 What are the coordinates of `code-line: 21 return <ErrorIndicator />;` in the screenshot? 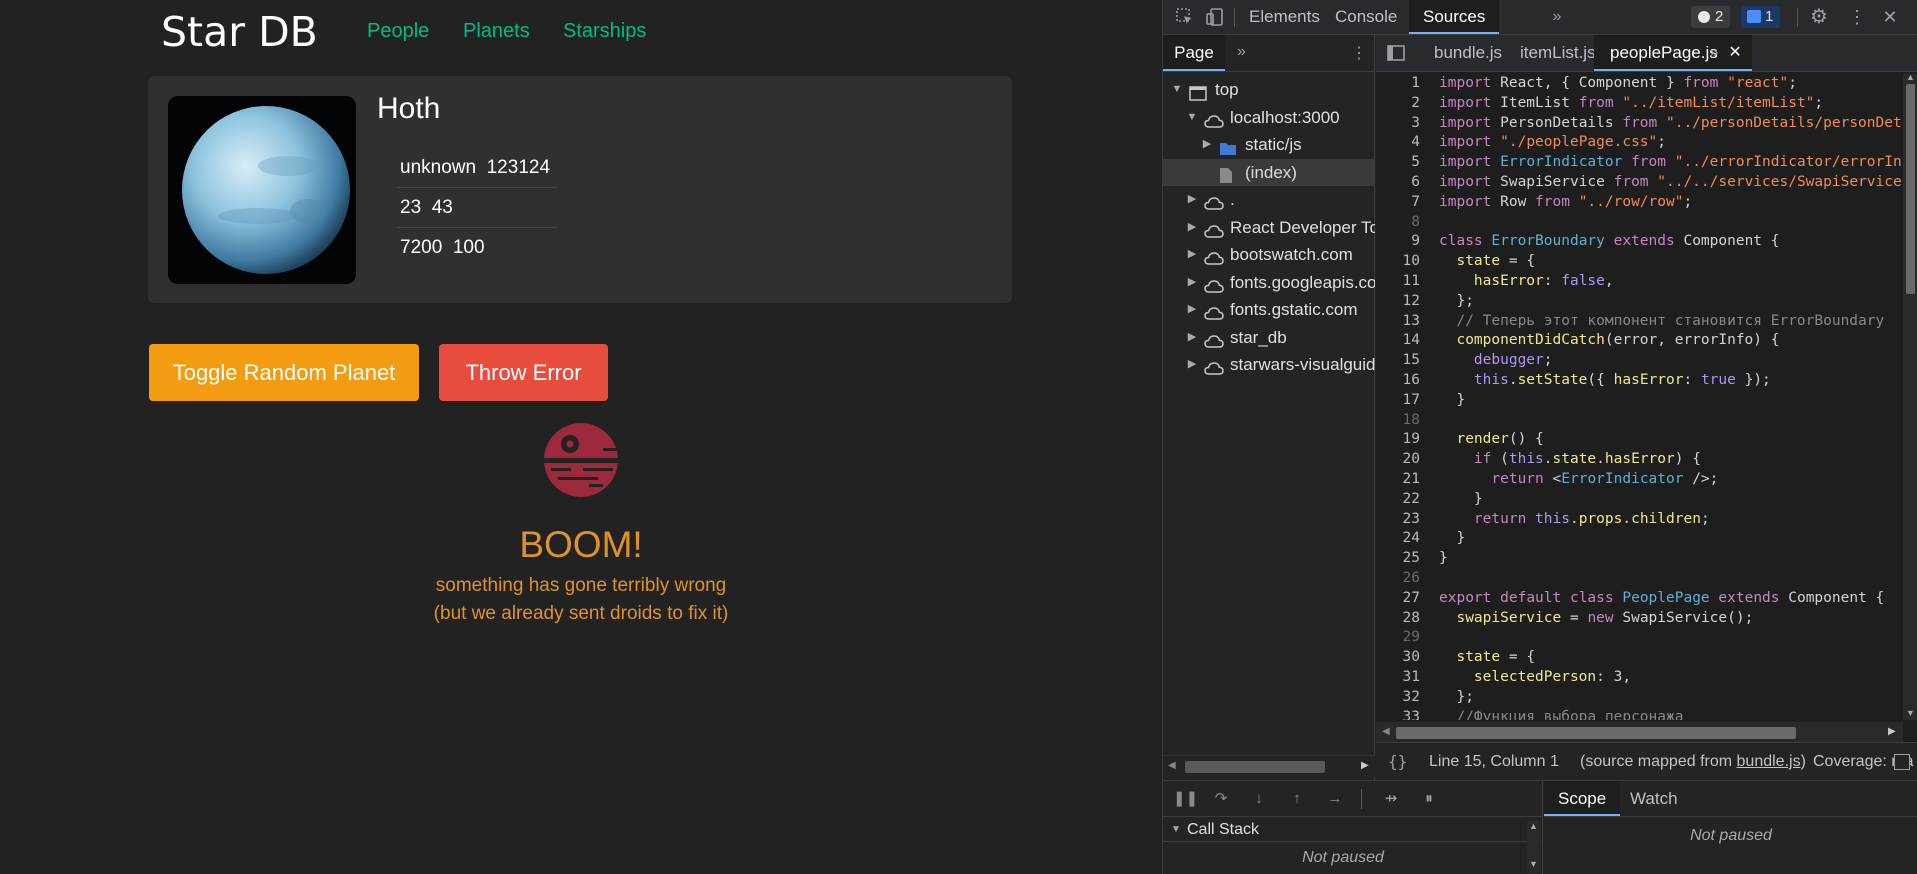 It's located at (1638, 480).